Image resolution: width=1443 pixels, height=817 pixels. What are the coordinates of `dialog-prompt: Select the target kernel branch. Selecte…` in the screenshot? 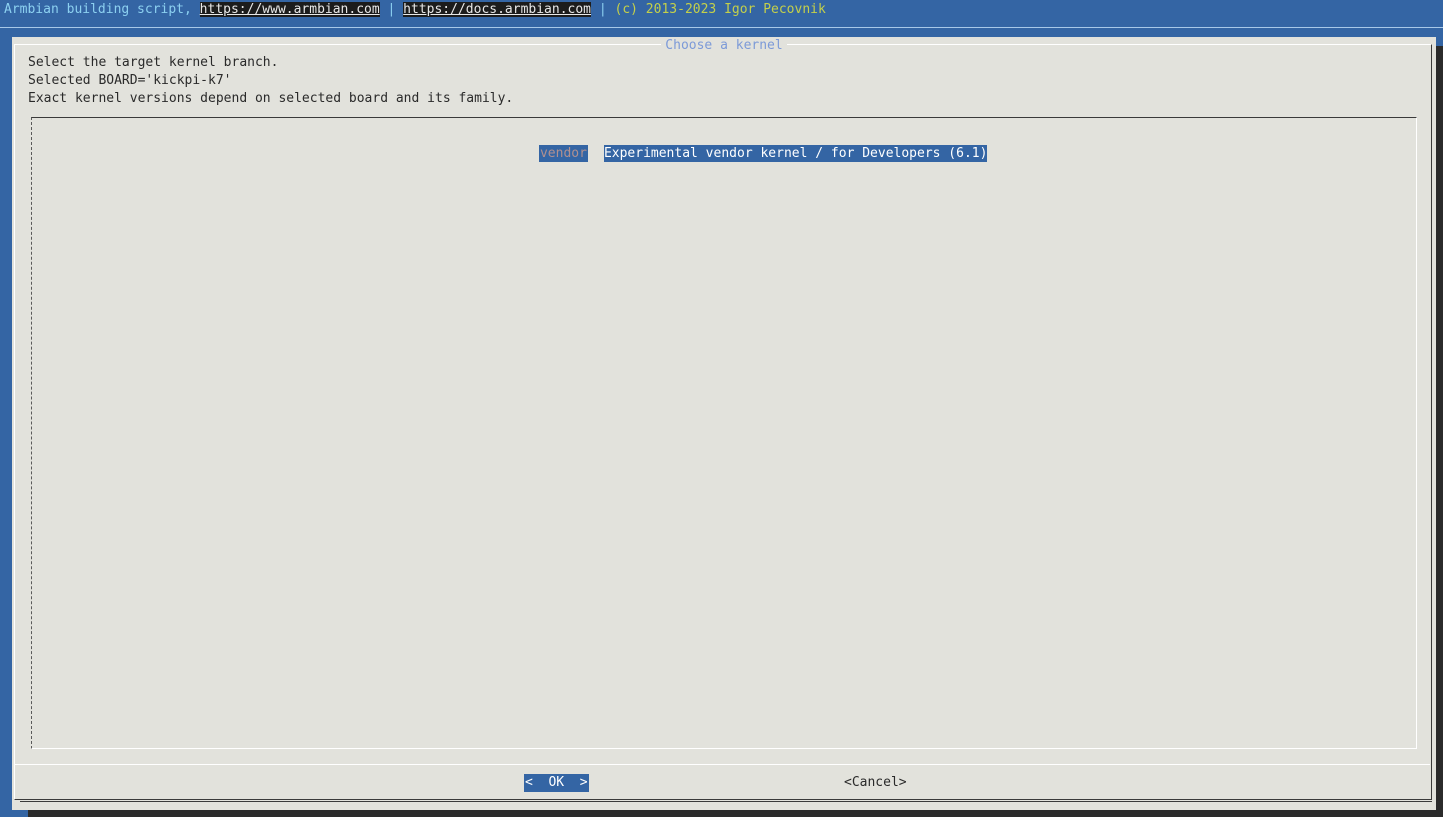 It's located at (270, 81).